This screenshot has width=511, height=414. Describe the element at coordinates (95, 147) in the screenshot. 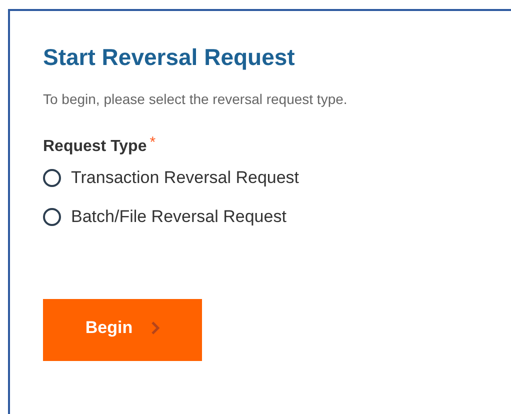

I see `field-label: Request Type` at that location.